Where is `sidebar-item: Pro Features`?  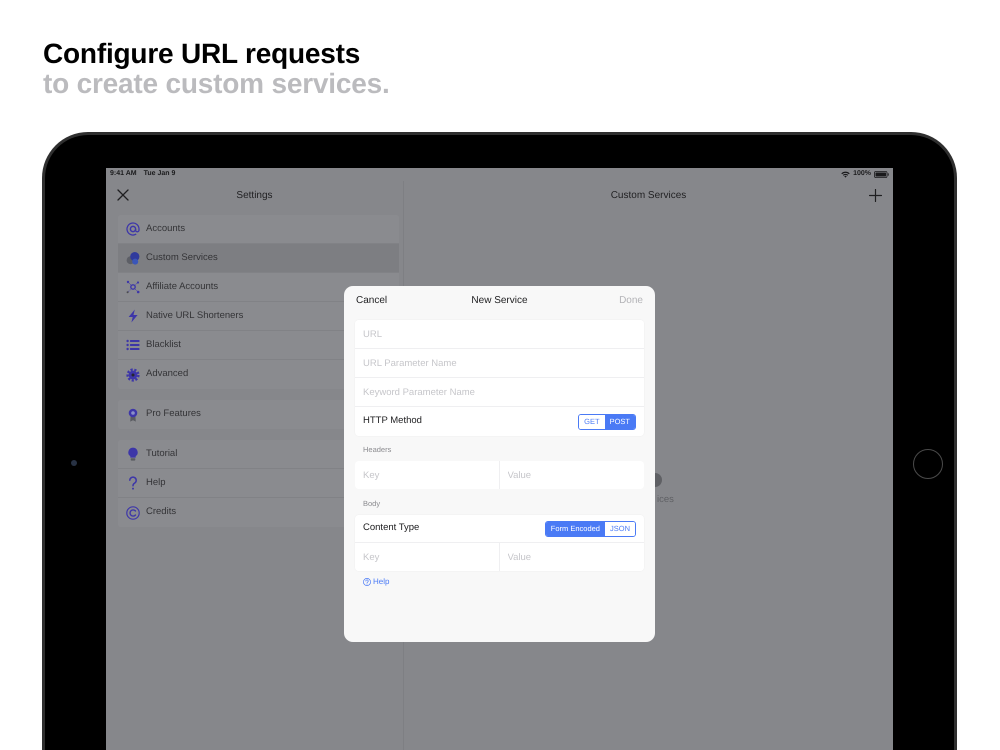 sidebar-item: Pro Features is located at coordinates (161, 414).